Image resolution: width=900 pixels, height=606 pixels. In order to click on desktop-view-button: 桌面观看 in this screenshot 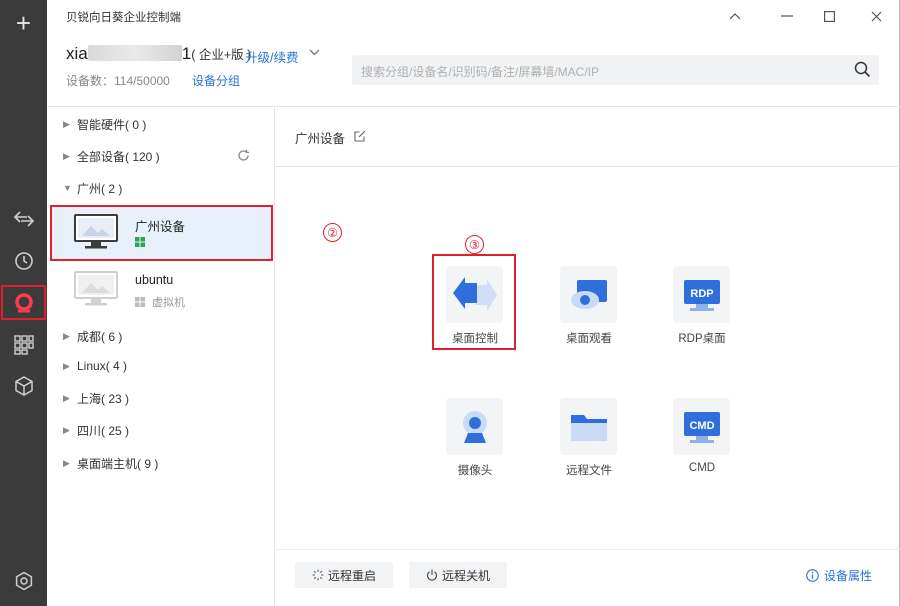, I will do `click(589, 308)`.